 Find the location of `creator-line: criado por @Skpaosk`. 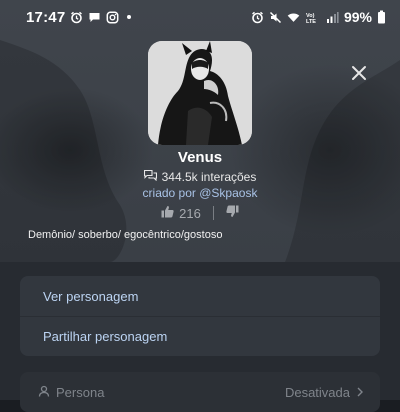

creator-line: criado por @Skpaosk is located at coordinates (200, 193).